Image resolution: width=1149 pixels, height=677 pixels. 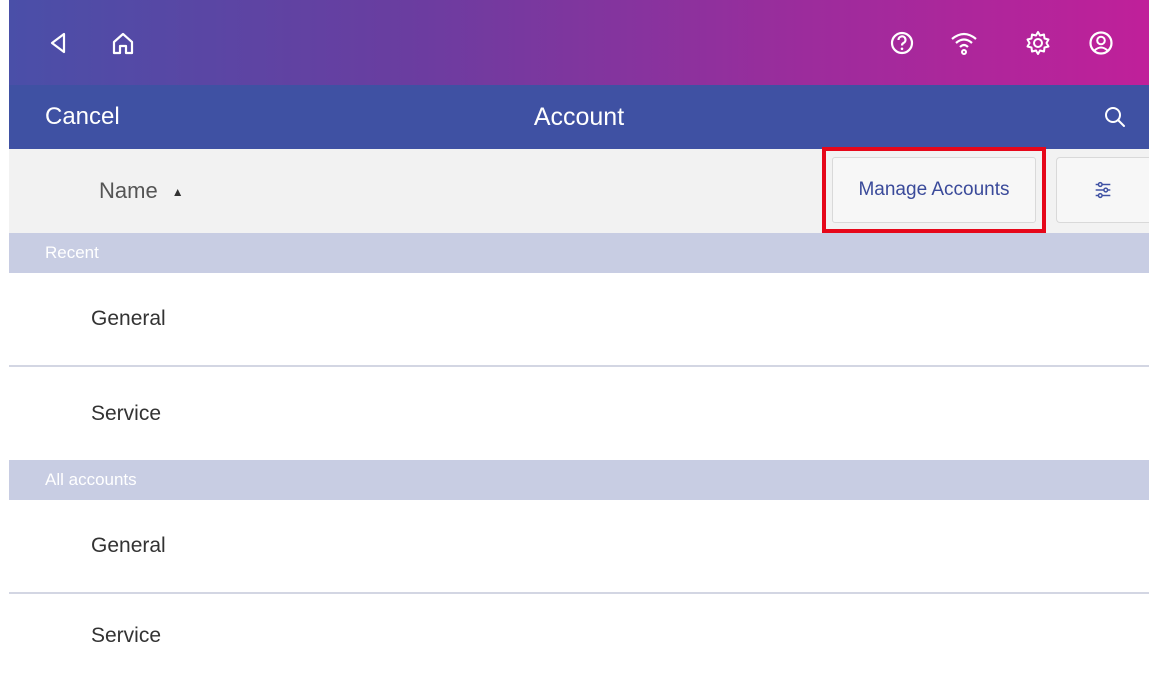 I want to click on sort-ascending-icon: ▲, so click(x=177, y=192).